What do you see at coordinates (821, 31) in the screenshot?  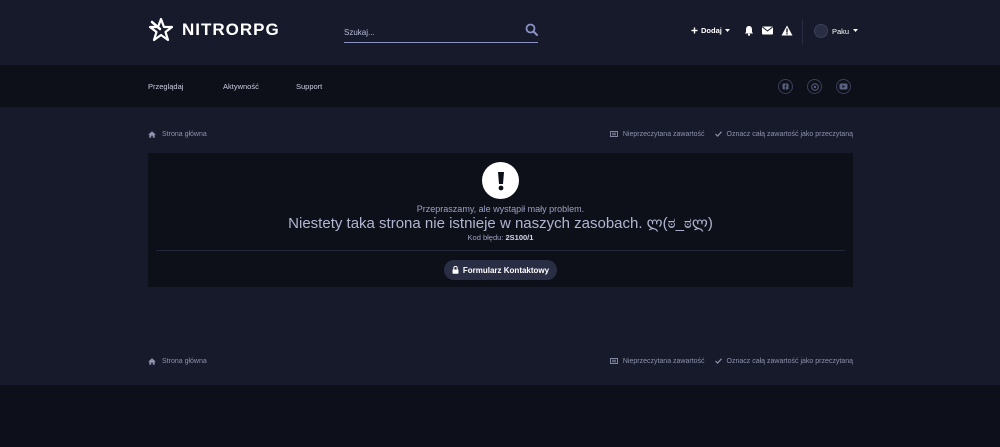 I see `avatar` at bounding box center [821, 31].